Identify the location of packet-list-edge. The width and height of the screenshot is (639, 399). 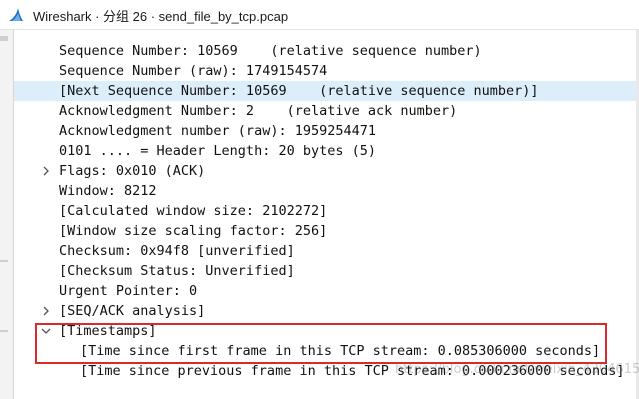
(7, 214).